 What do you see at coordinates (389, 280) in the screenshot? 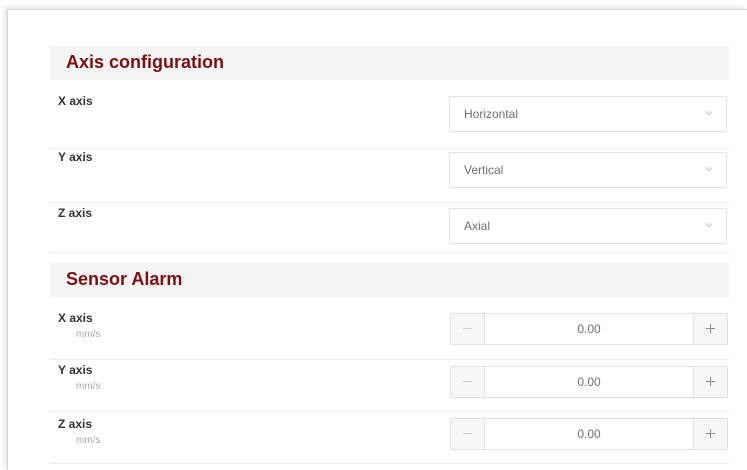
I see `sensor-alarm-header: Sensor Alarm` at bounding box center [389, 280].